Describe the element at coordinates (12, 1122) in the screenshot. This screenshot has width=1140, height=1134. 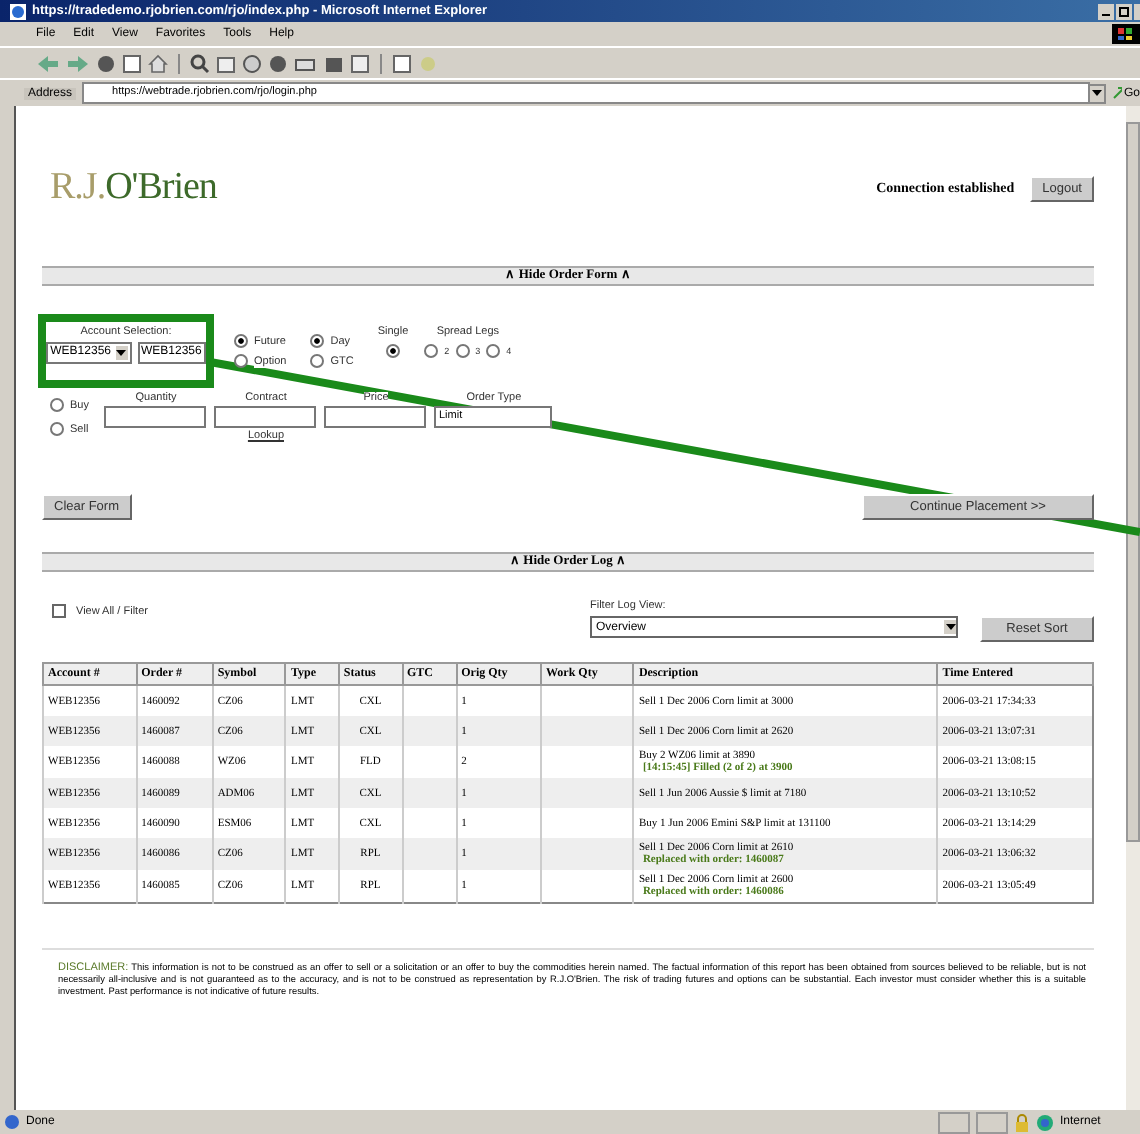
I see `page-icon` at that location.